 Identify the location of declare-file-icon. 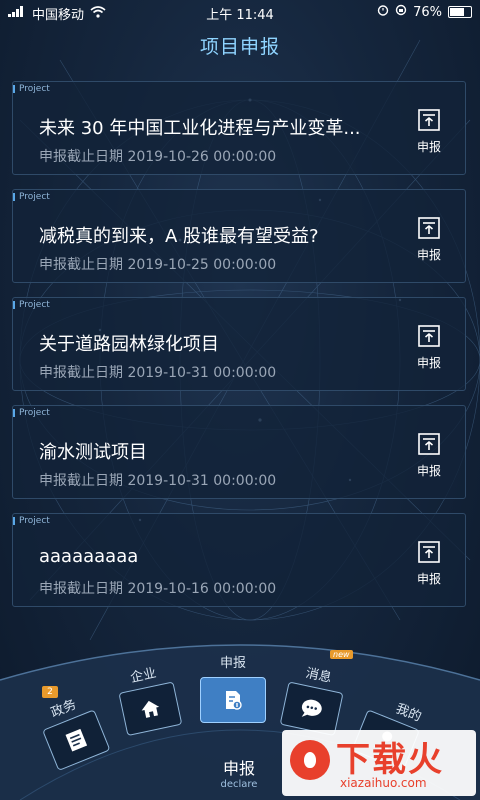
(233, 700).